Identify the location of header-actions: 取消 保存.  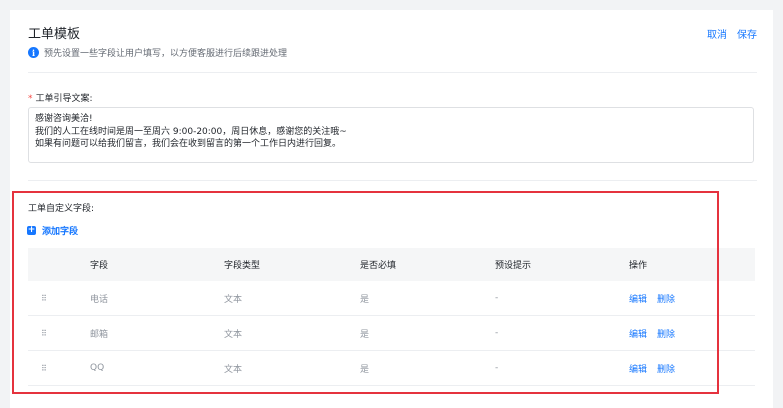
(732, 33).